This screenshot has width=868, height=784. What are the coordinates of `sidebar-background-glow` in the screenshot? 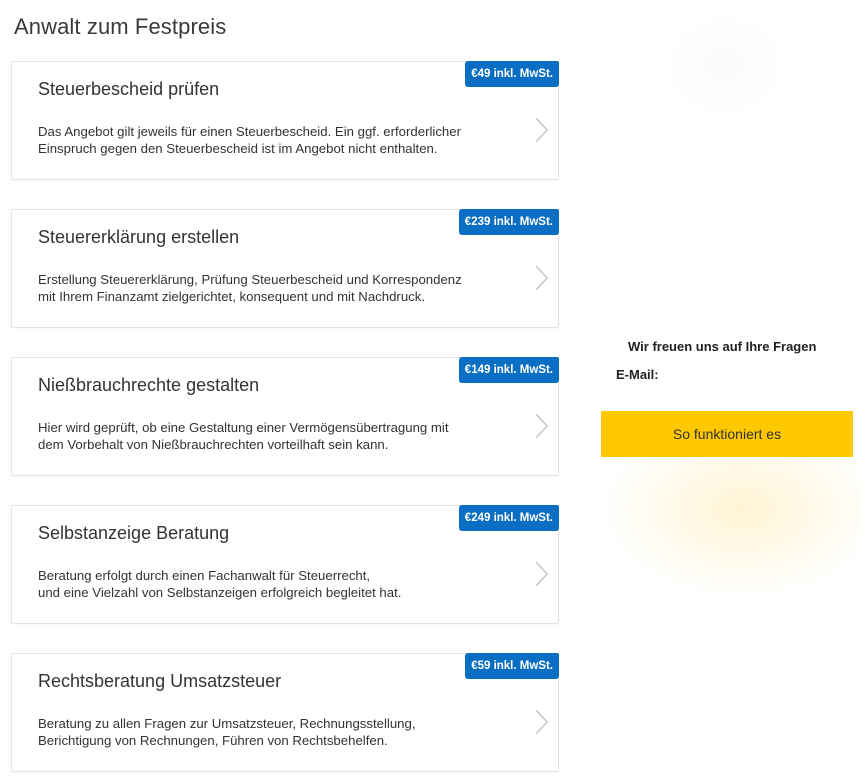 It's located at (730, 530).